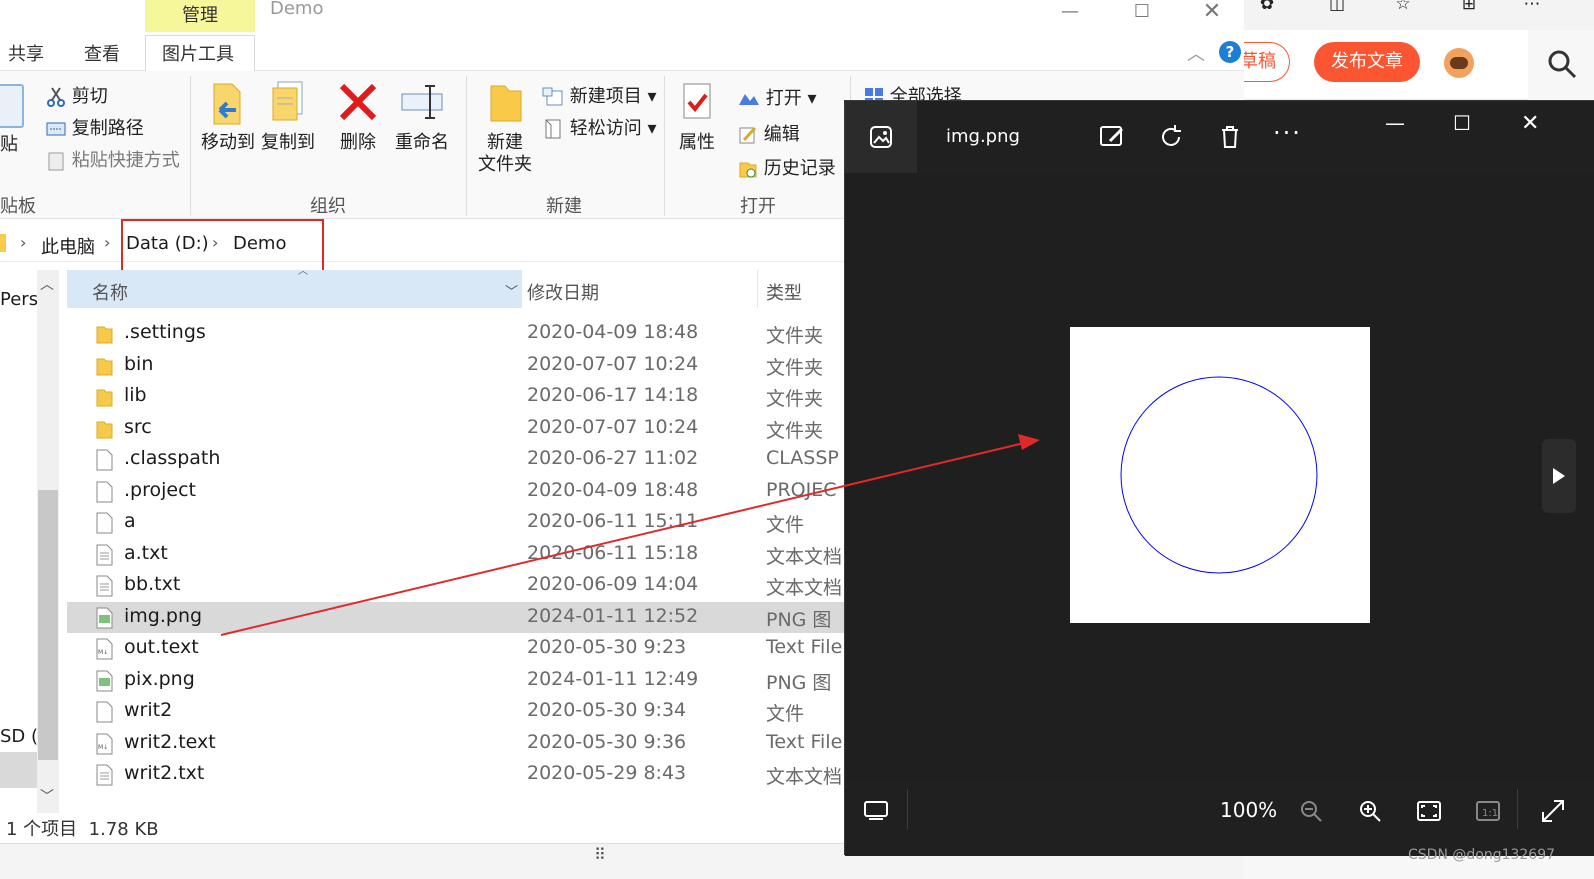  What do you see at coordinates (505, 128) in the screenshot?
I see `new-folder-button: 新建 文件夹` at bounding box center [505, 128].